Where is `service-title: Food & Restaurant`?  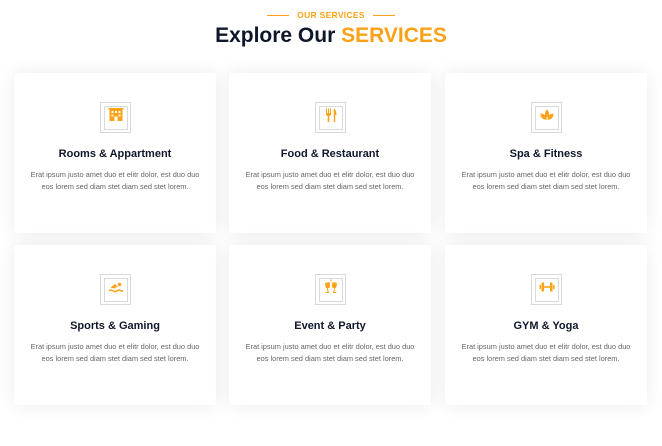 service-title: Food & Restaurant is located at coordinates (330, 154).